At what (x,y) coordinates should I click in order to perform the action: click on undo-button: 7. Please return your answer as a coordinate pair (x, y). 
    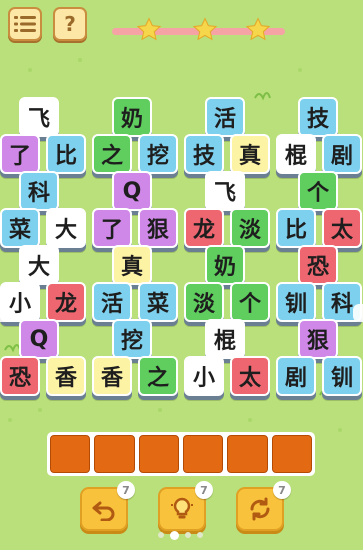
    Looking at the image, I should click on (107, 506).